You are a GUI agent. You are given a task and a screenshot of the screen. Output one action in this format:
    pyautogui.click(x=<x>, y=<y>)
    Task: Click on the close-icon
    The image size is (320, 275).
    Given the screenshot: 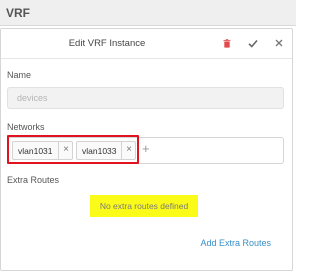 What is the action you would take?
    pyautogui.click(x=279, y=43)
    